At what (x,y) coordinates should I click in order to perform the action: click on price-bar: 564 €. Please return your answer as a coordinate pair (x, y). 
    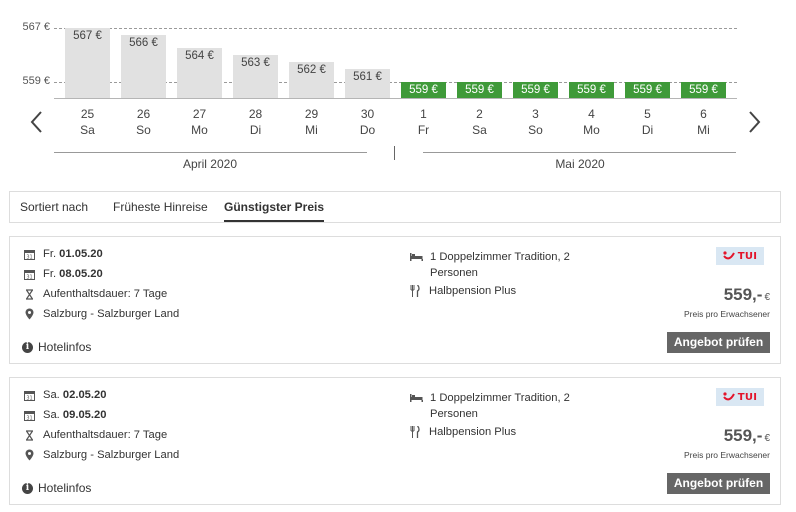
    Looking at the image, I should click on (199, 73).